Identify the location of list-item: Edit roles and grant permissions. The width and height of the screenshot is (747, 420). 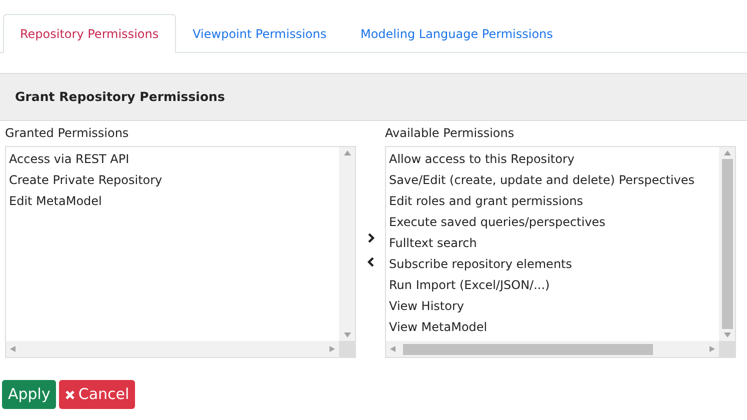
(486, 201).